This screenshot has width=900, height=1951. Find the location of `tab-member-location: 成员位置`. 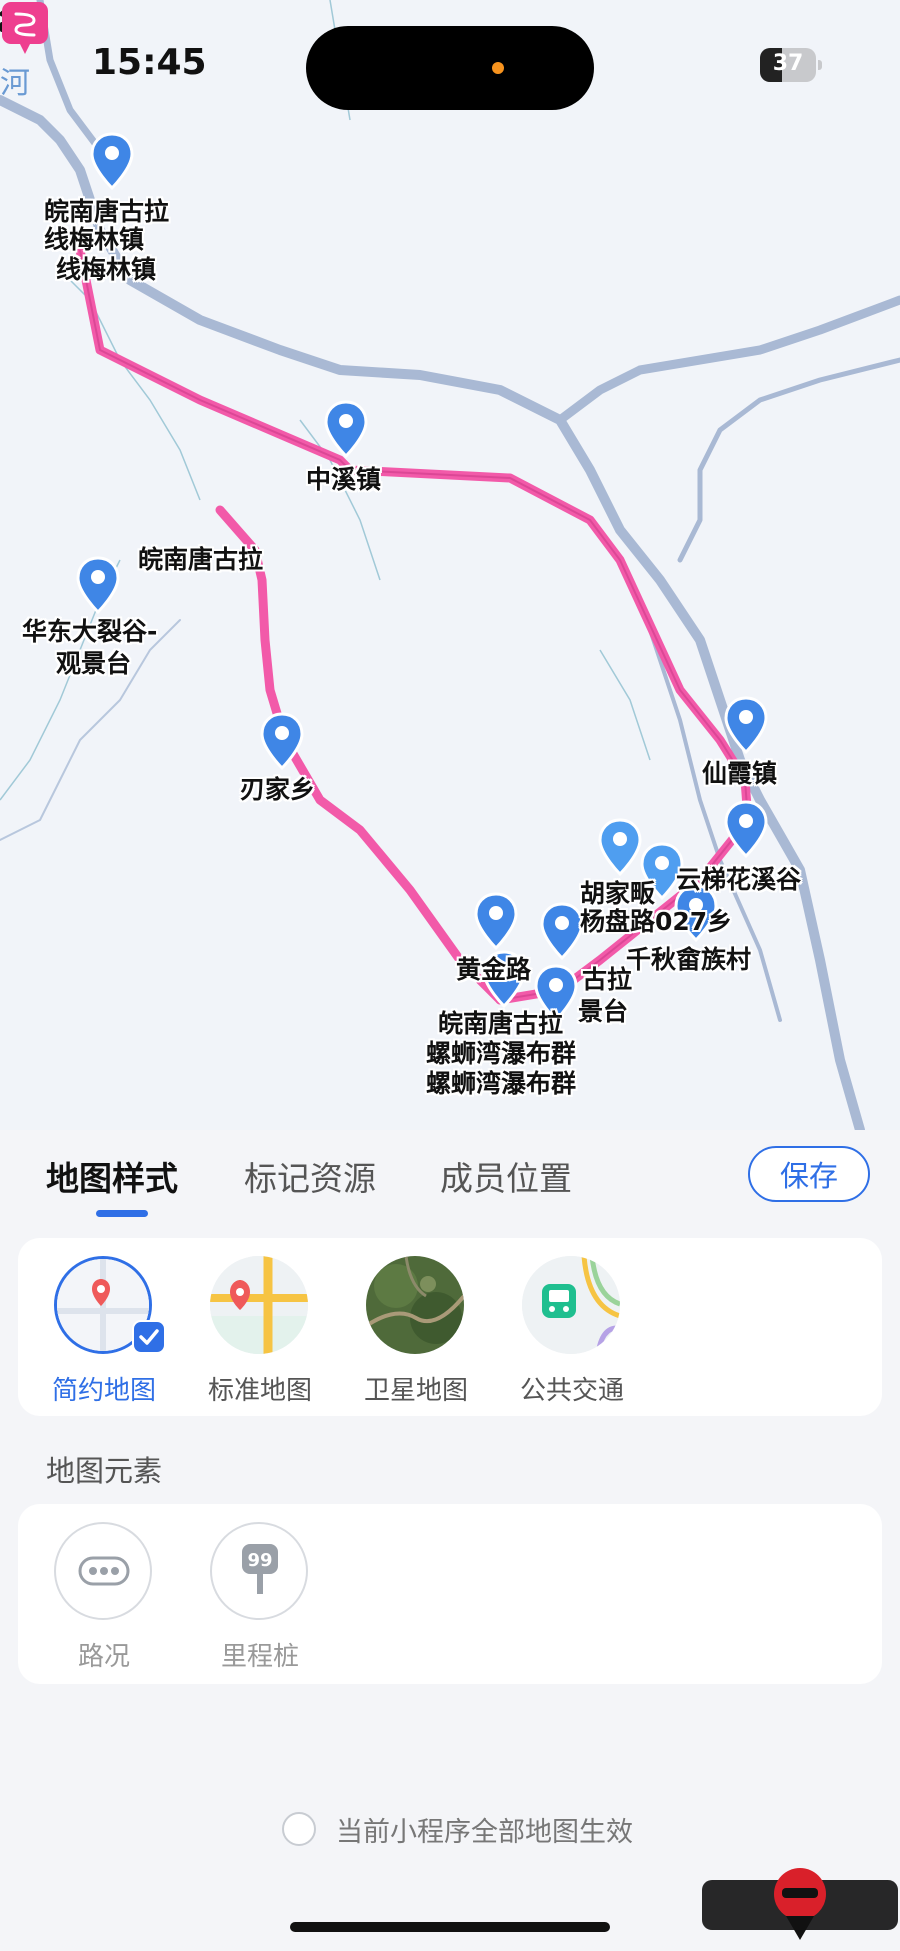

tab-member-location: 成员位置 is located at coordinates (506, 1176).